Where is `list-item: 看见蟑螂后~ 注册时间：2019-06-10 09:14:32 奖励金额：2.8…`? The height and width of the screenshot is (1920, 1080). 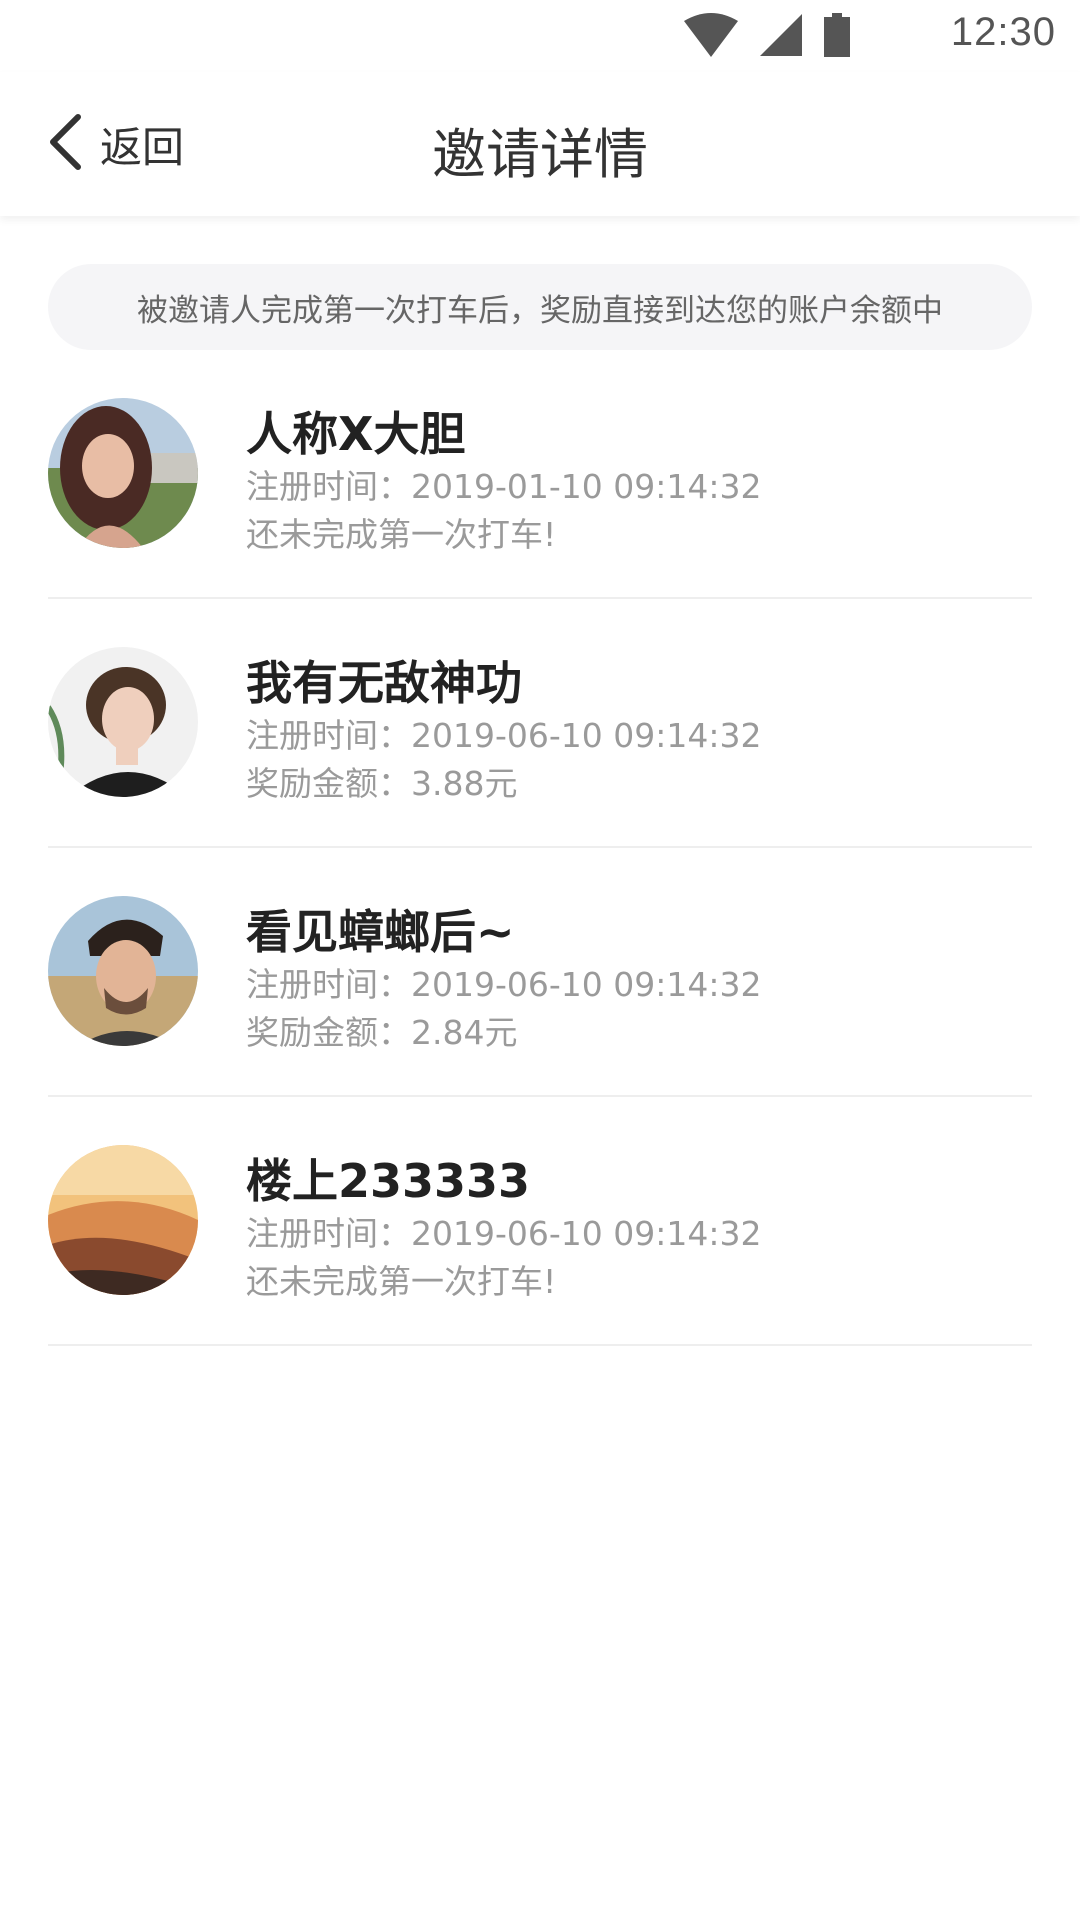 list-item: 看见蟑螂后~ 注册时间：2019-06-10 09:14:32 奖励金额：2.8… is located at coordinates (540, 972).